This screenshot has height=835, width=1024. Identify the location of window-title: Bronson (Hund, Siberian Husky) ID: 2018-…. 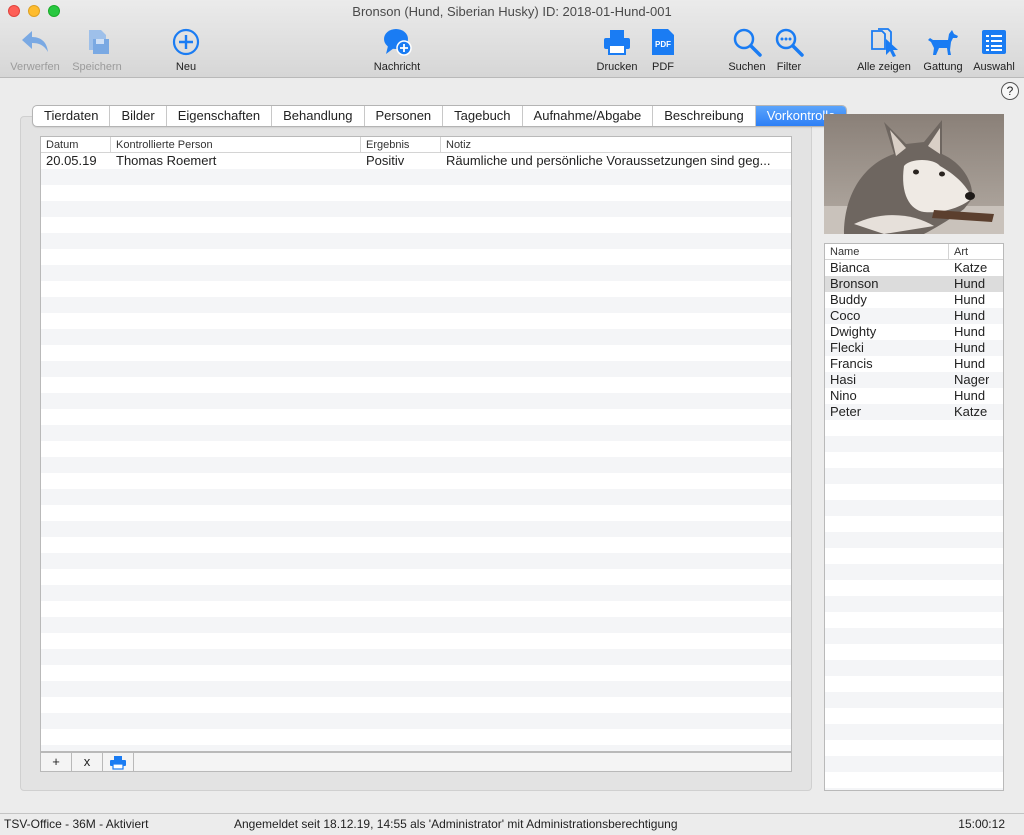
(512, 11).